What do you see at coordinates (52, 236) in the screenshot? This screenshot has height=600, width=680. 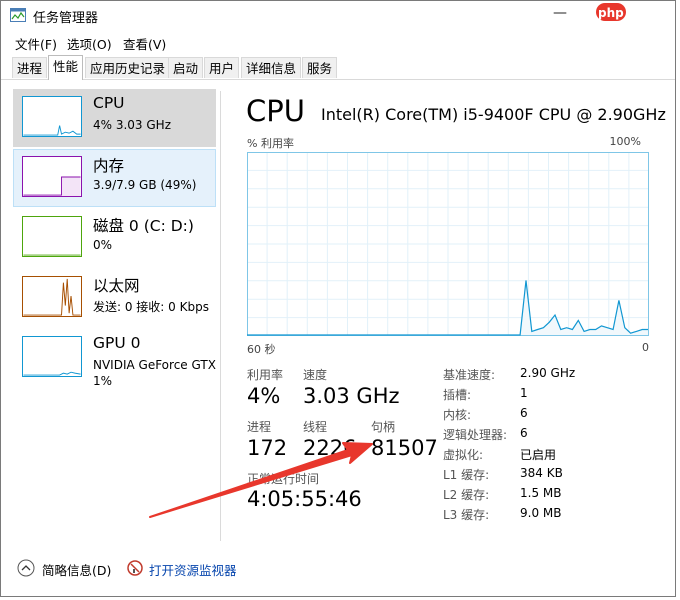 I see `disk-thumbnail-graph` at bounding box center [52, 236].